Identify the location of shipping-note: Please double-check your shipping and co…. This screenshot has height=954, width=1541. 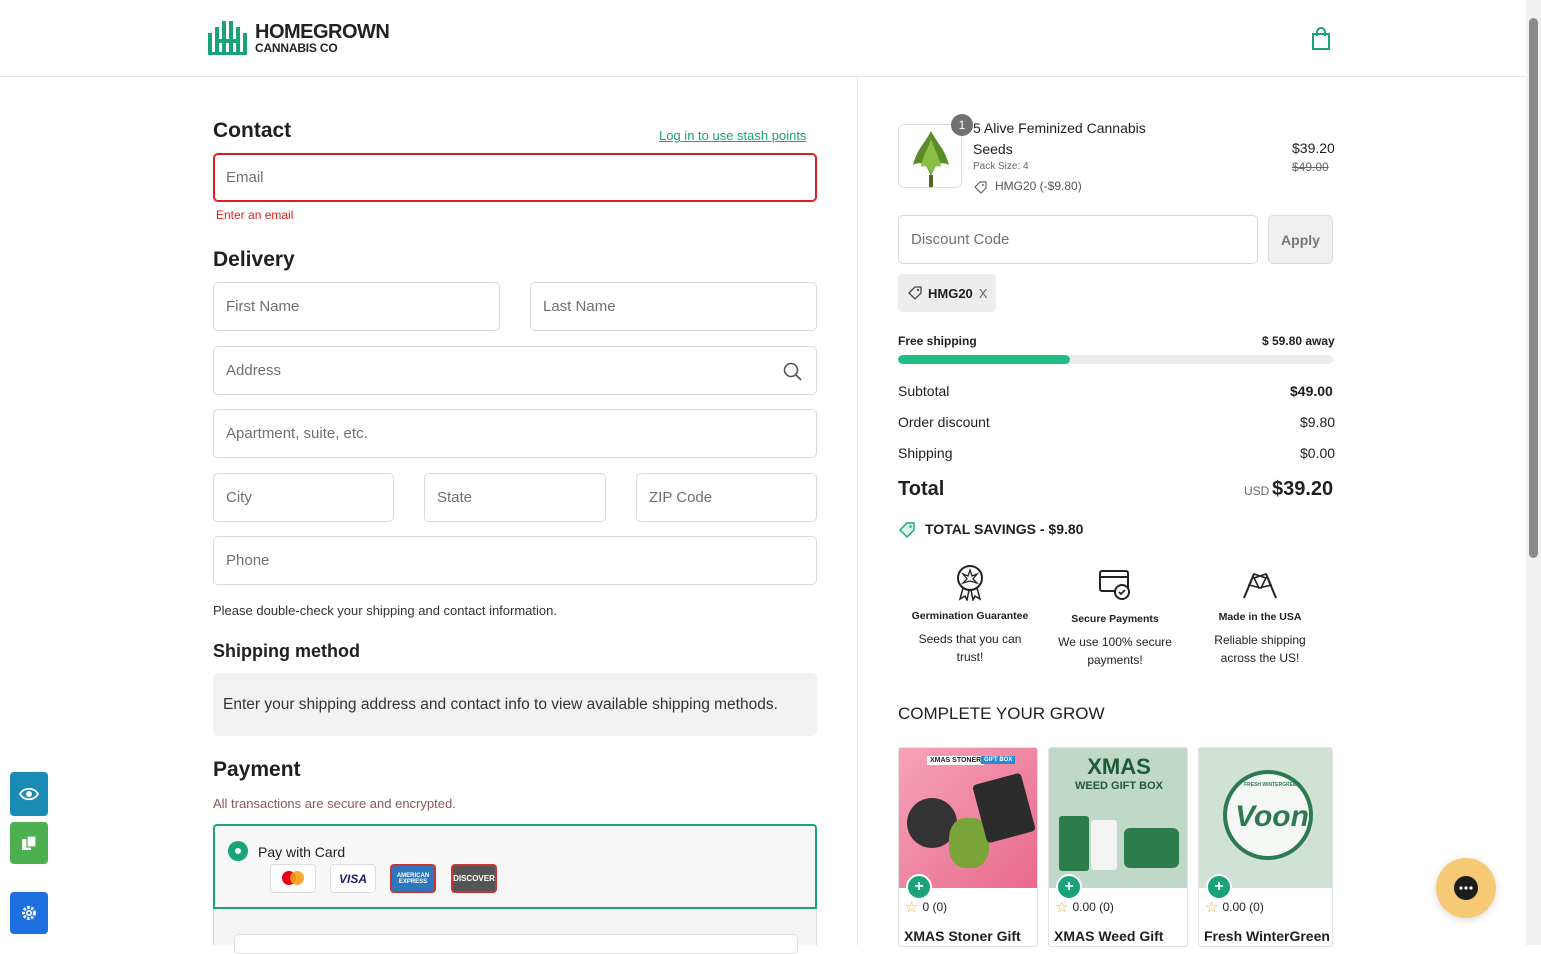
(385, 610).